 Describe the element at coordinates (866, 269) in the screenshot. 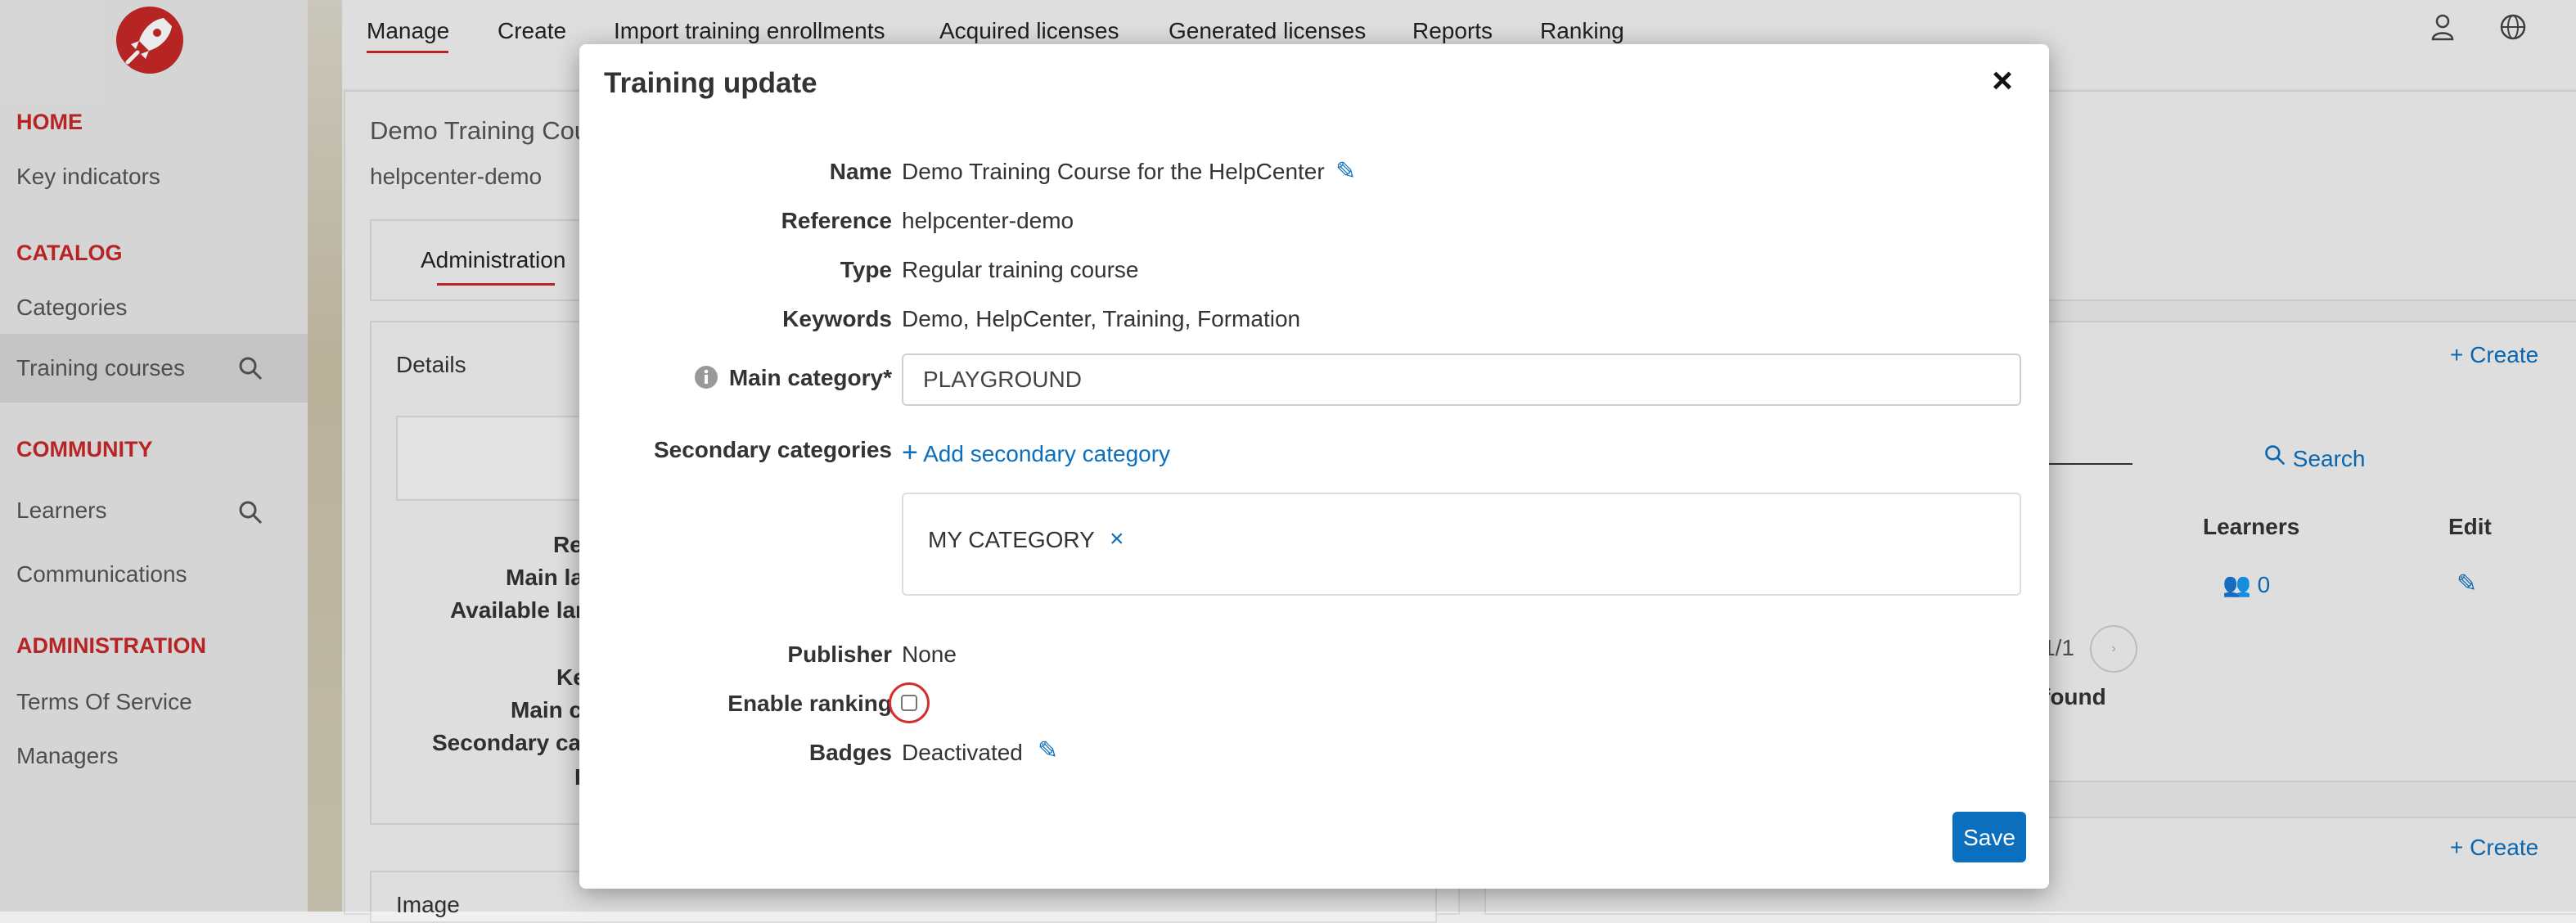

I see `type-label: Type` at that location.